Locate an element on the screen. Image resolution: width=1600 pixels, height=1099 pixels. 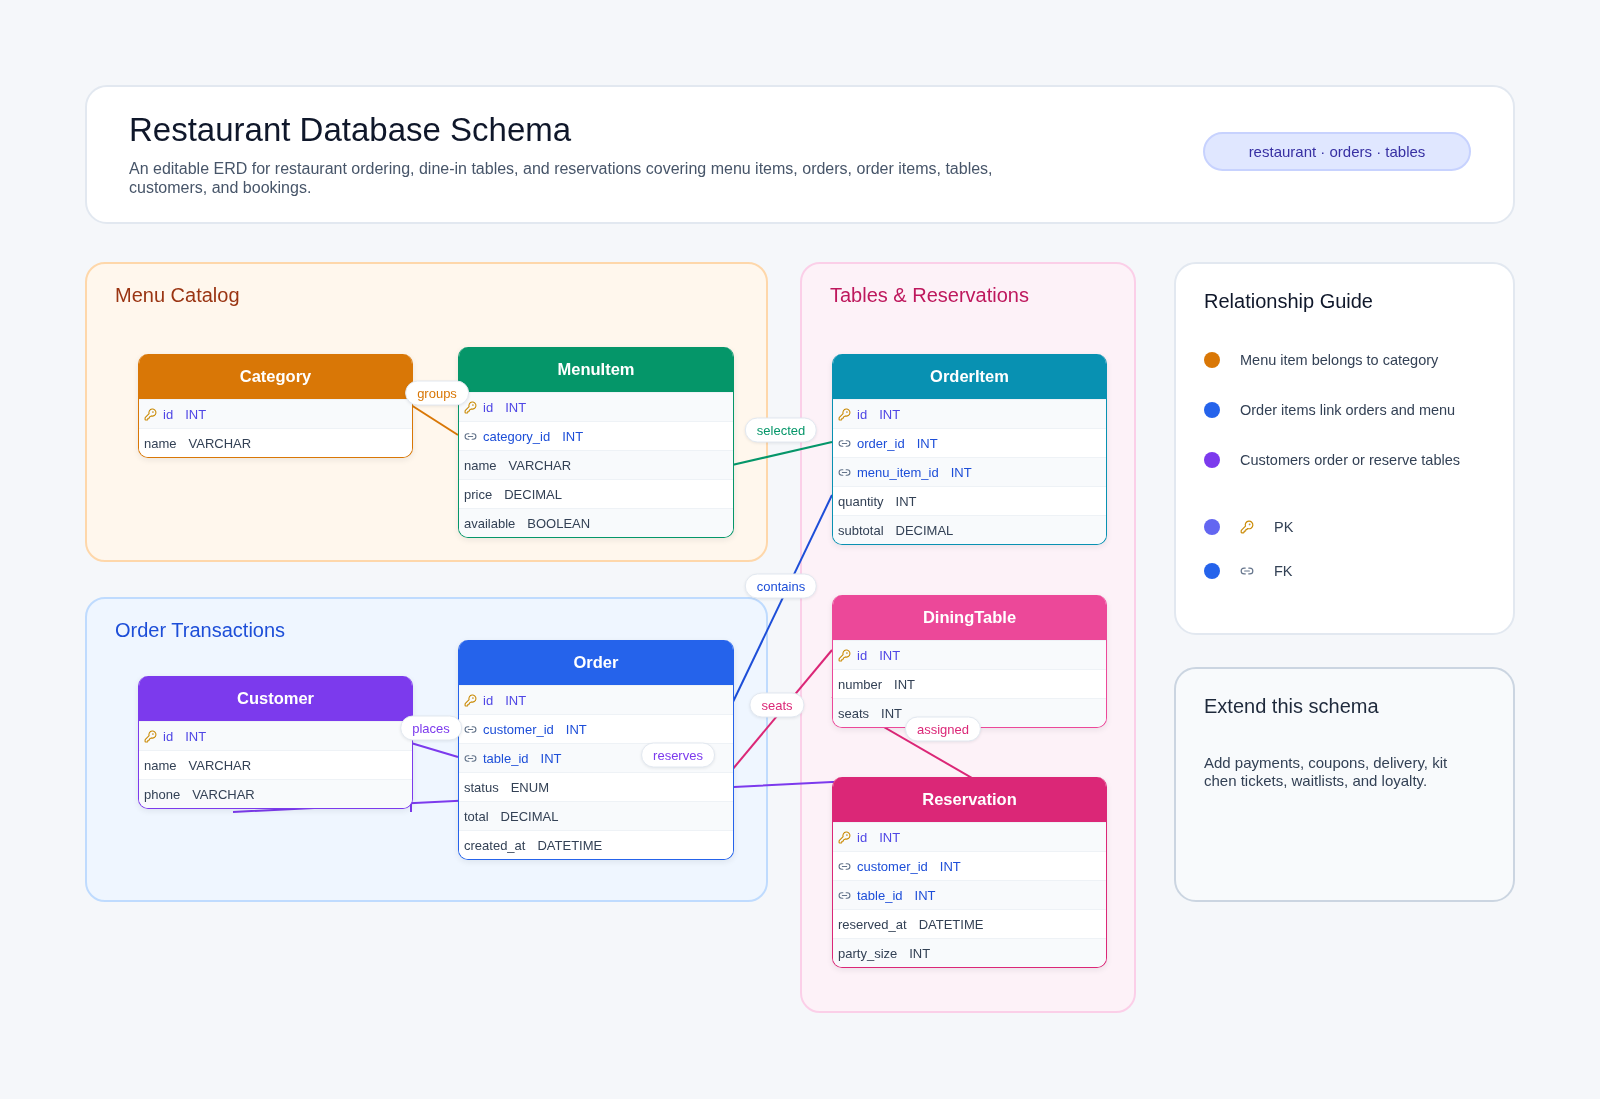
column-name: menu_item_id is located at coordinates (898, 472).